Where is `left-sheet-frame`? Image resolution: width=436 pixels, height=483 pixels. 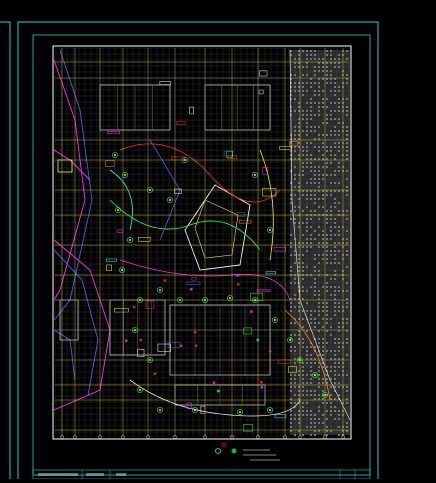
left-sheet-frame is located at coordinates (5, 252).